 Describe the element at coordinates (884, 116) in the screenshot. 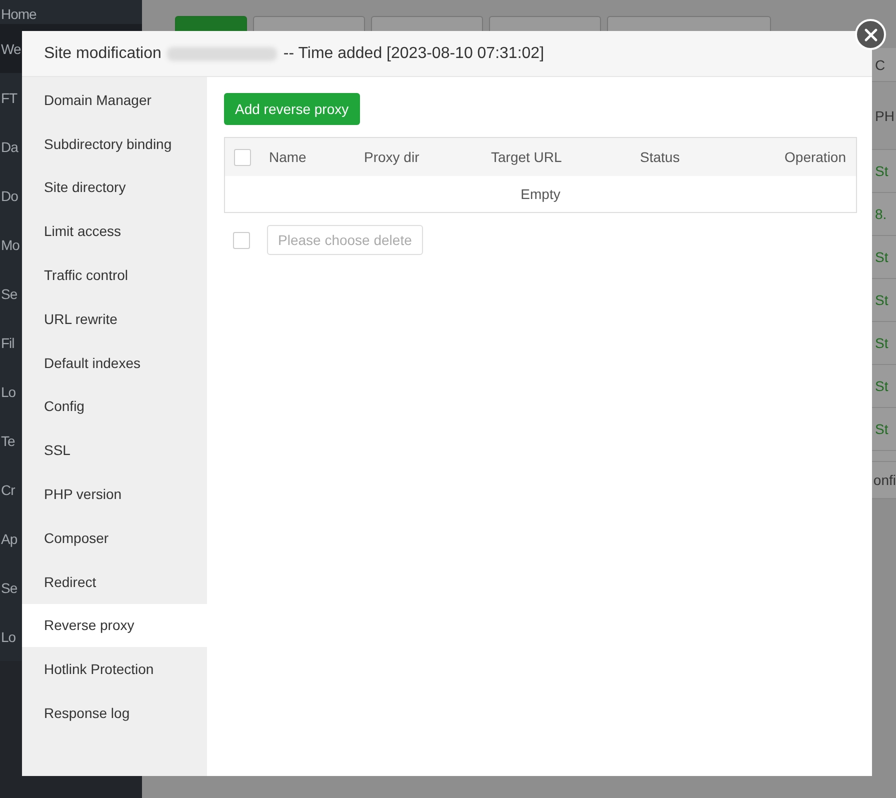

I see `column-header: PH` at that location.